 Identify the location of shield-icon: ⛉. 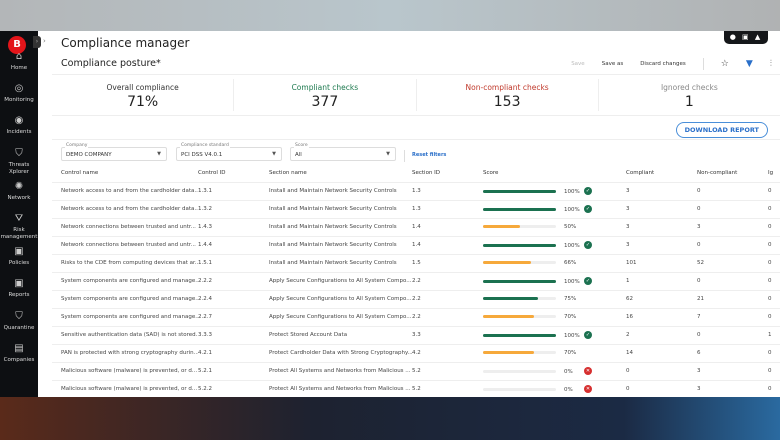
(19, 153).